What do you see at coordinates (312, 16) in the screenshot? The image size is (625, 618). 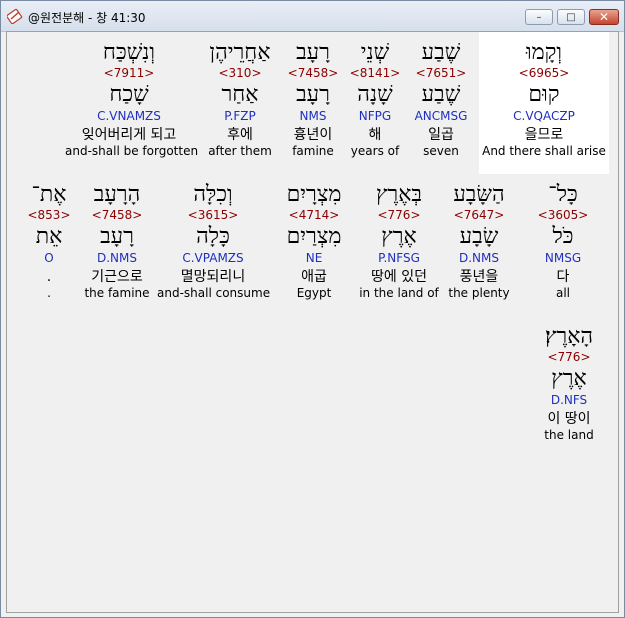 I see `title-bar: @원전분해 - 창 41:30 – □ ✕` at bounding box center [312, 16].